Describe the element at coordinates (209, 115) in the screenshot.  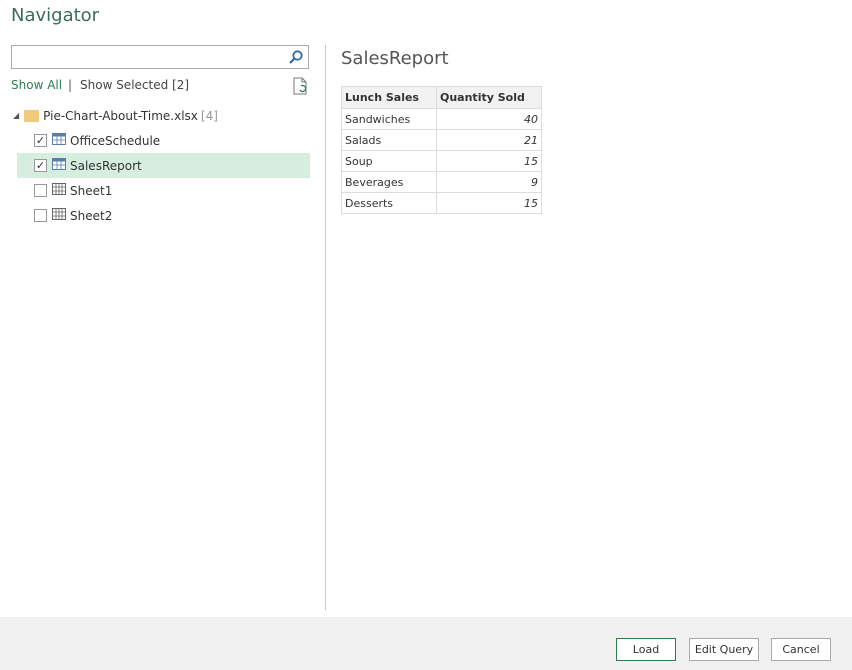
I see `root-count: [4]` at that location.